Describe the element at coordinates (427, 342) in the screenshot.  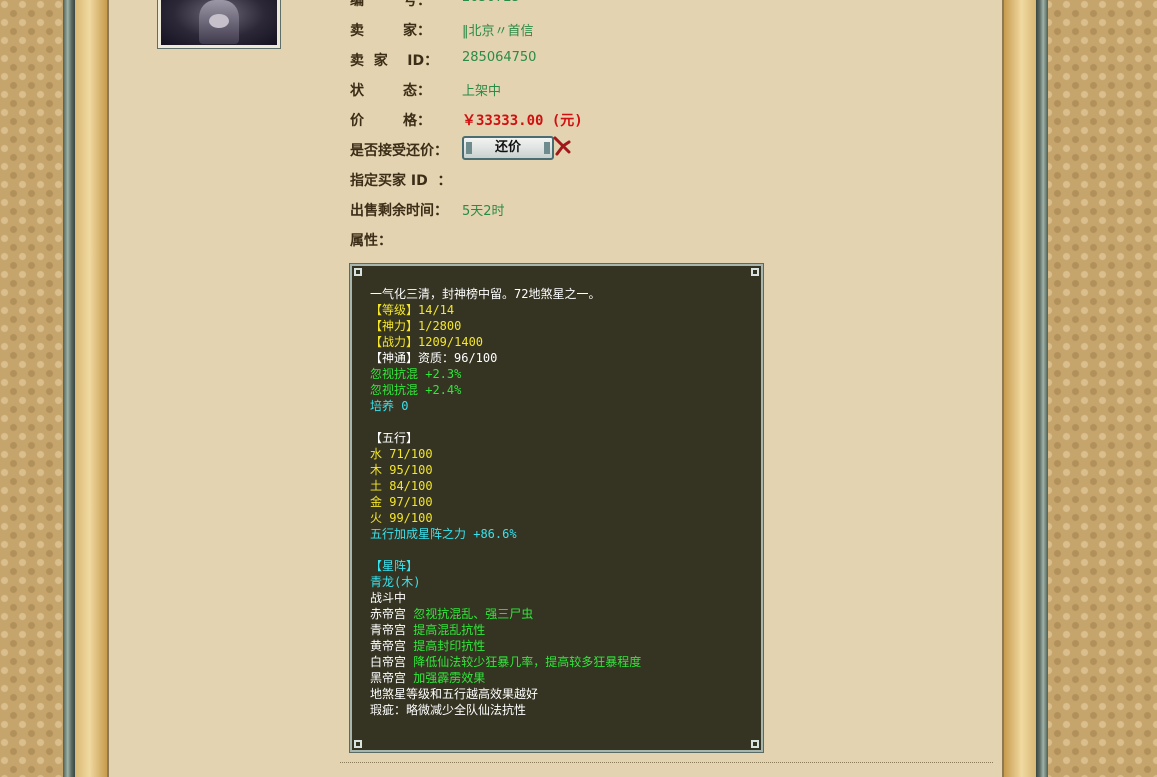
I see `attribute-line: 【战力】1209/1400` at that location.